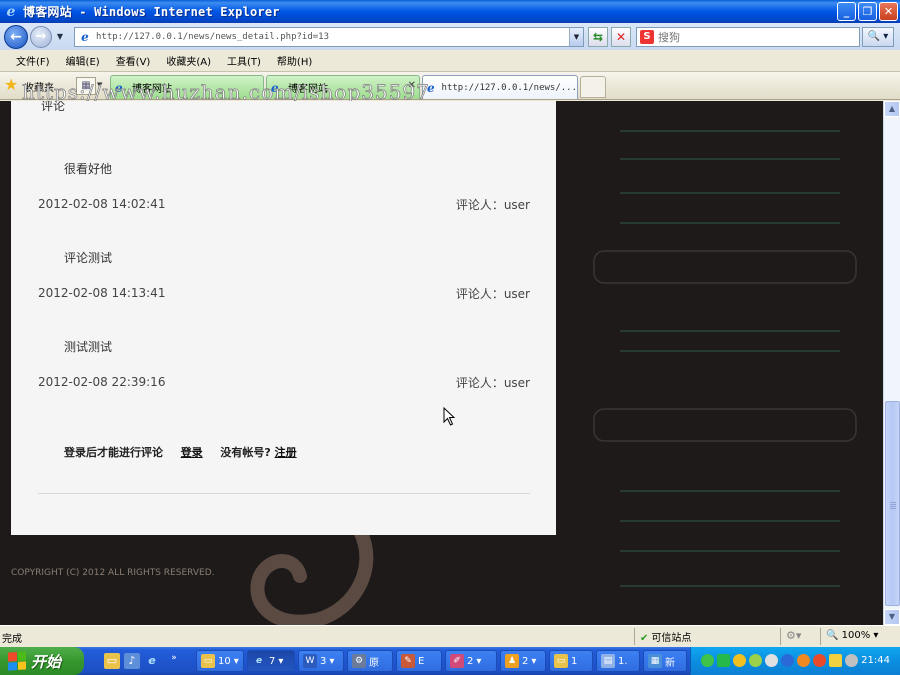 The image size is (900, 675). What do you see at coordinates (224, 661) in the screenshot?
I see `taskbar-button-label: 10` at bounding box center [224, 661].